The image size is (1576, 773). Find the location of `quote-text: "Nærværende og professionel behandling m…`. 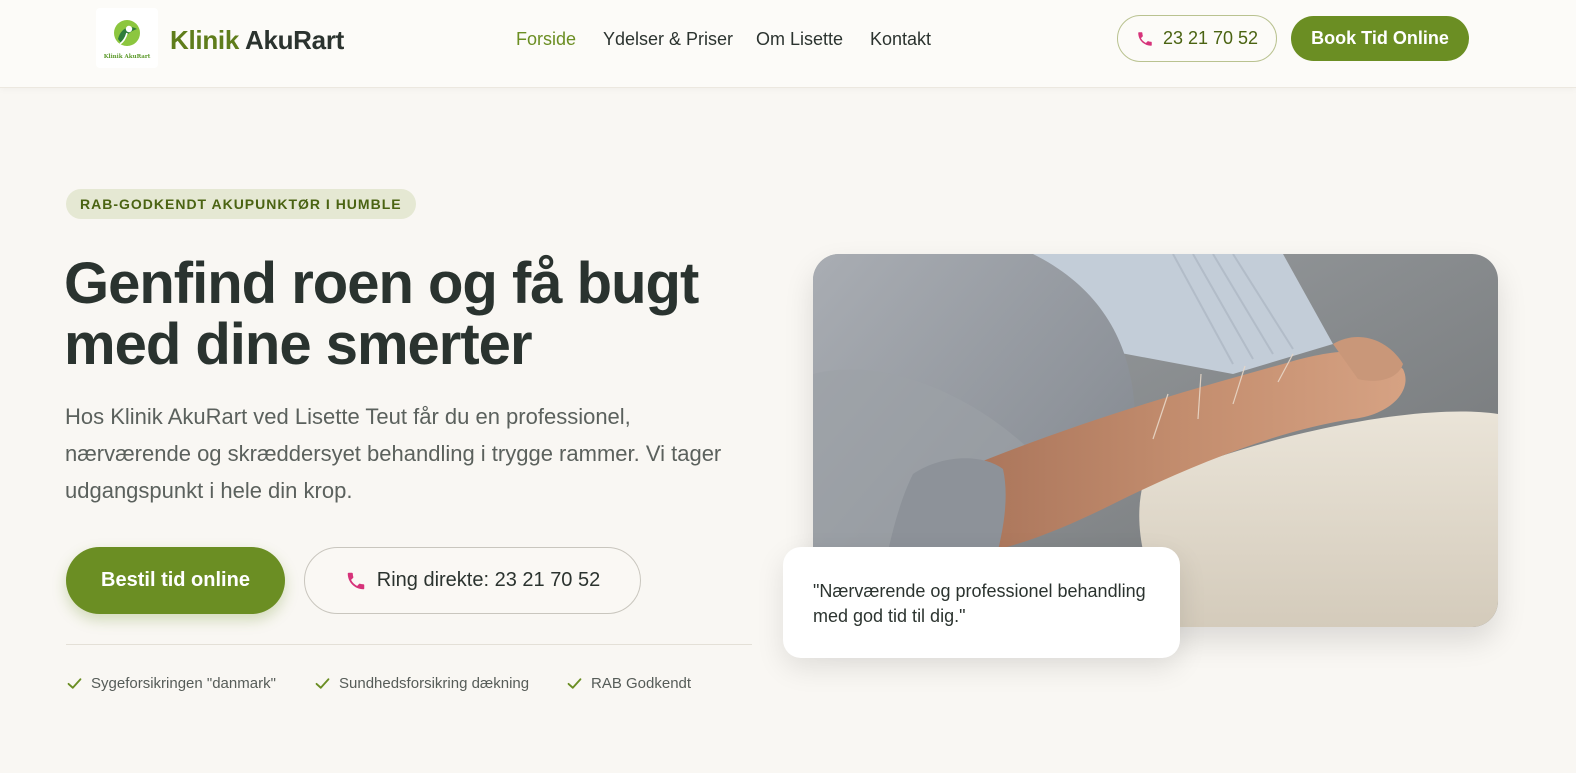

quote-text: "Nærværende og professionel behandling m… is located at coordinates (979, 603).